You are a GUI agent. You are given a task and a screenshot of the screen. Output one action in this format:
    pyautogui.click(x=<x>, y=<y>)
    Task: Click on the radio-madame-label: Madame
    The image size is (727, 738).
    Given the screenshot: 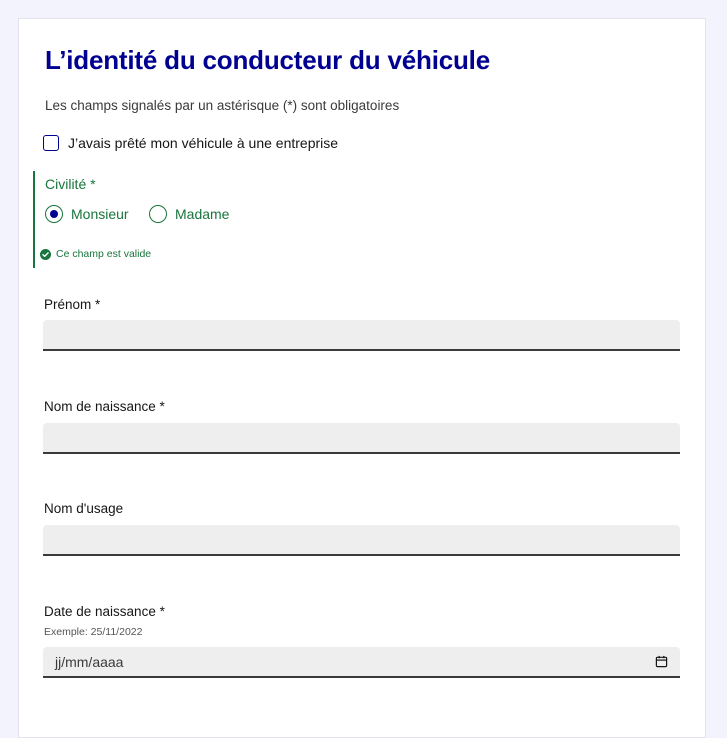 What is the action you would take?
    pyautogui.click(x=202, y=214)
    